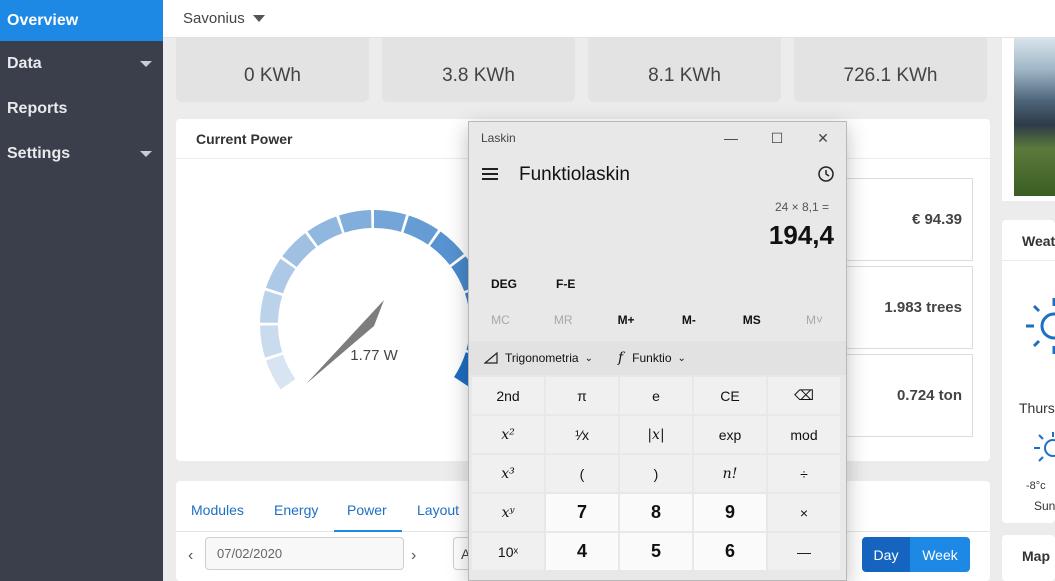 The image size is (1055, 581). What do you see at coordinates (214, 18) in the screenshot?
I see `site-name: Savonius` at bounding box center [214, 18].